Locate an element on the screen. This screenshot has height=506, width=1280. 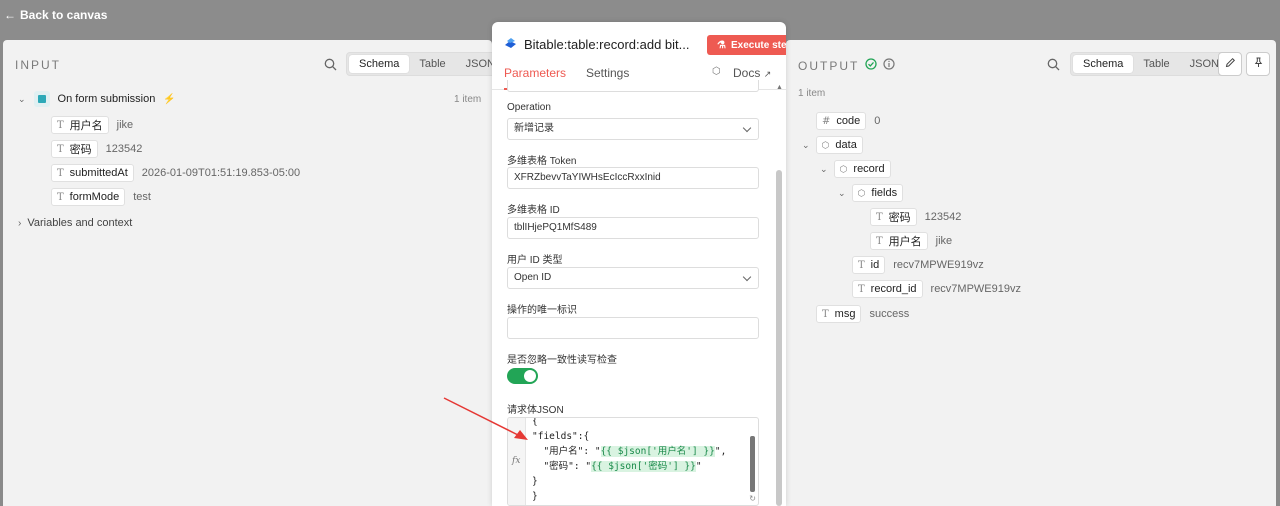
input-view-toggle: Schema Table JSON is located at coordinates (427, 64).